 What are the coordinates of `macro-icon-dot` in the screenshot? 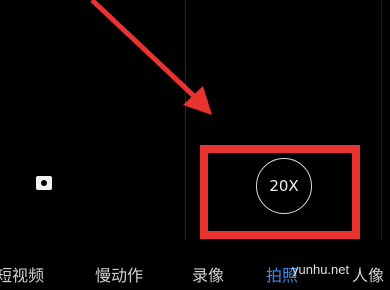 It's located at (44, 183).